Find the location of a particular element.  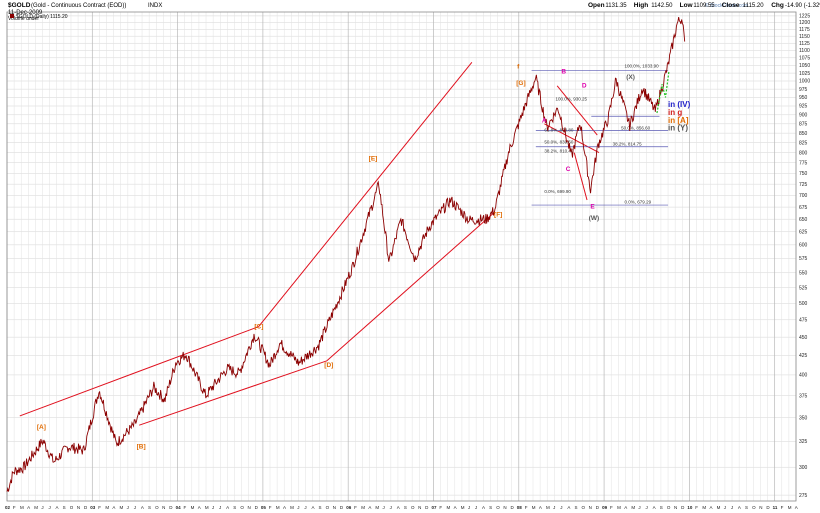

wave-label: A is located at coordinates (544, 121).